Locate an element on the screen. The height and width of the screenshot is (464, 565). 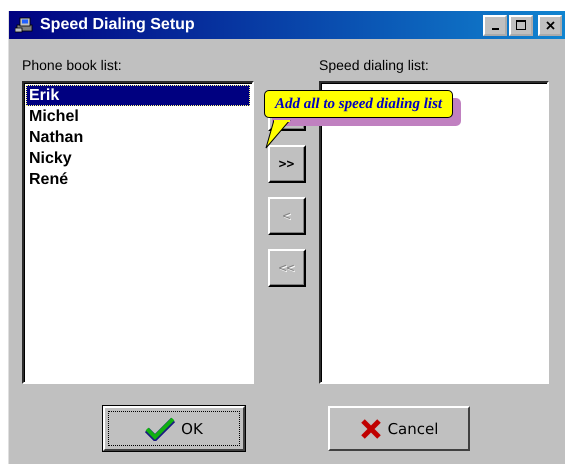
list-item: Erik is located at coordinates (138, 95).